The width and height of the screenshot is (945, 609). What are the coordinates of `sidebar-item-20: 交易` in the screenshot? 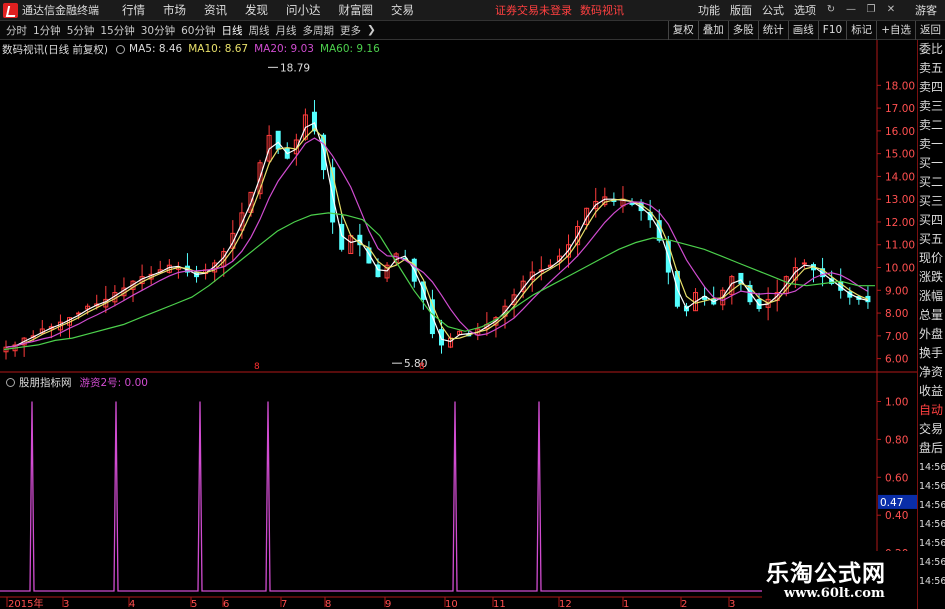 It's located at (931, 429).